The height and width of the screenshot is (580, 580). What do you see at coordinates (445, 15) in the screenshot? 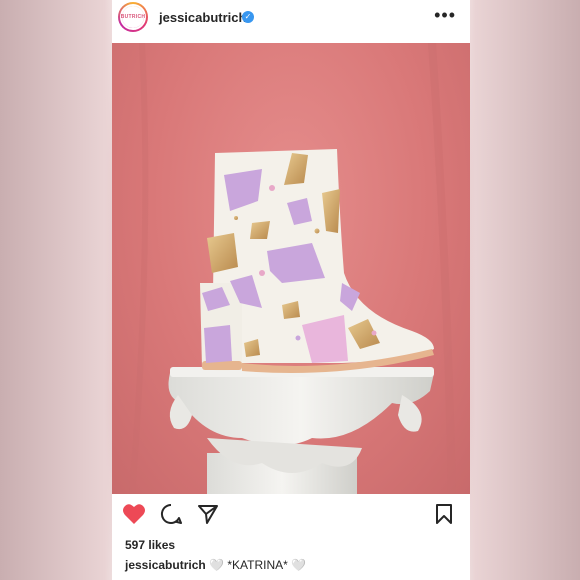
I see `more-options-icon: •••` at bounding box center [445, 15].